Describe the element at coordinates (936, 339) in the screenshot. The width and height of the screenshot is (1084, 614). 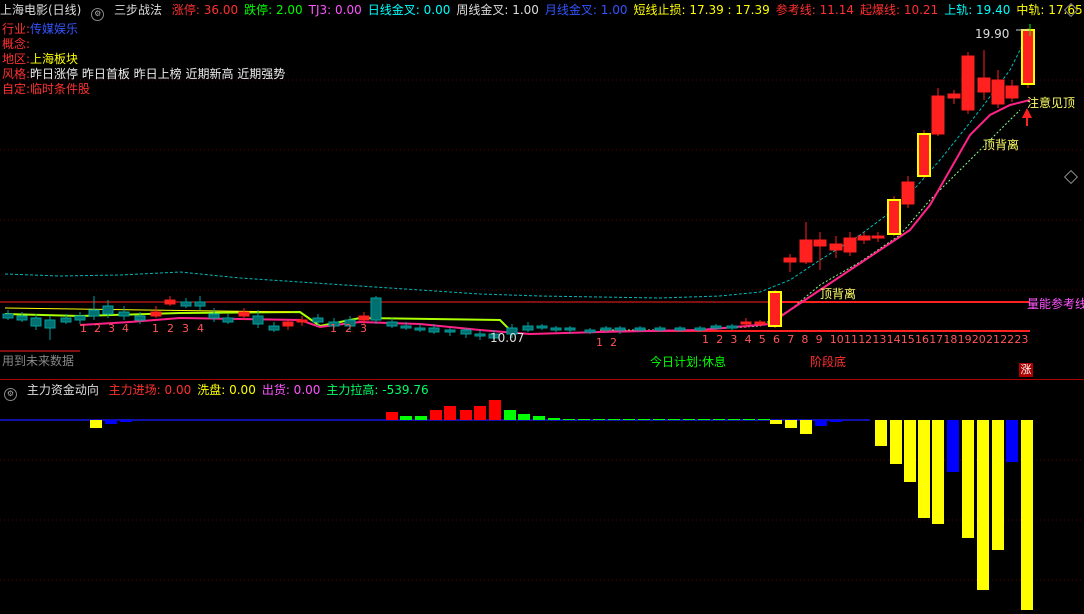
I see `count-label: 17` at that location.